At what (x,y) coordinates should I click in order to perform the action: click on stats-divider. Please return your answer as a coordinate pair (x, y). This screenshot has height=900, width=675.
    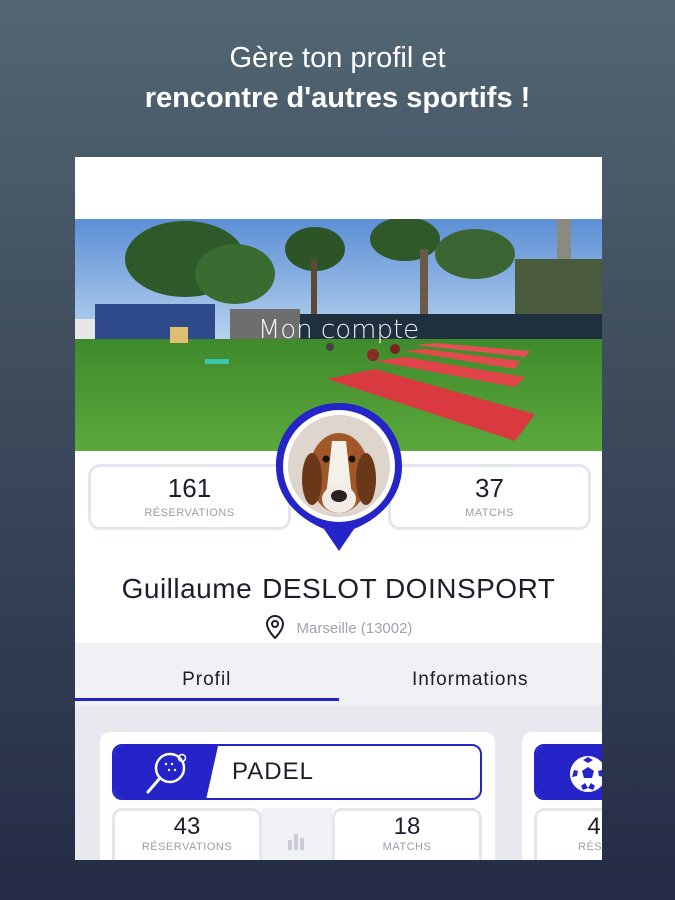
    Looking at the image, I should click on (297, 834).